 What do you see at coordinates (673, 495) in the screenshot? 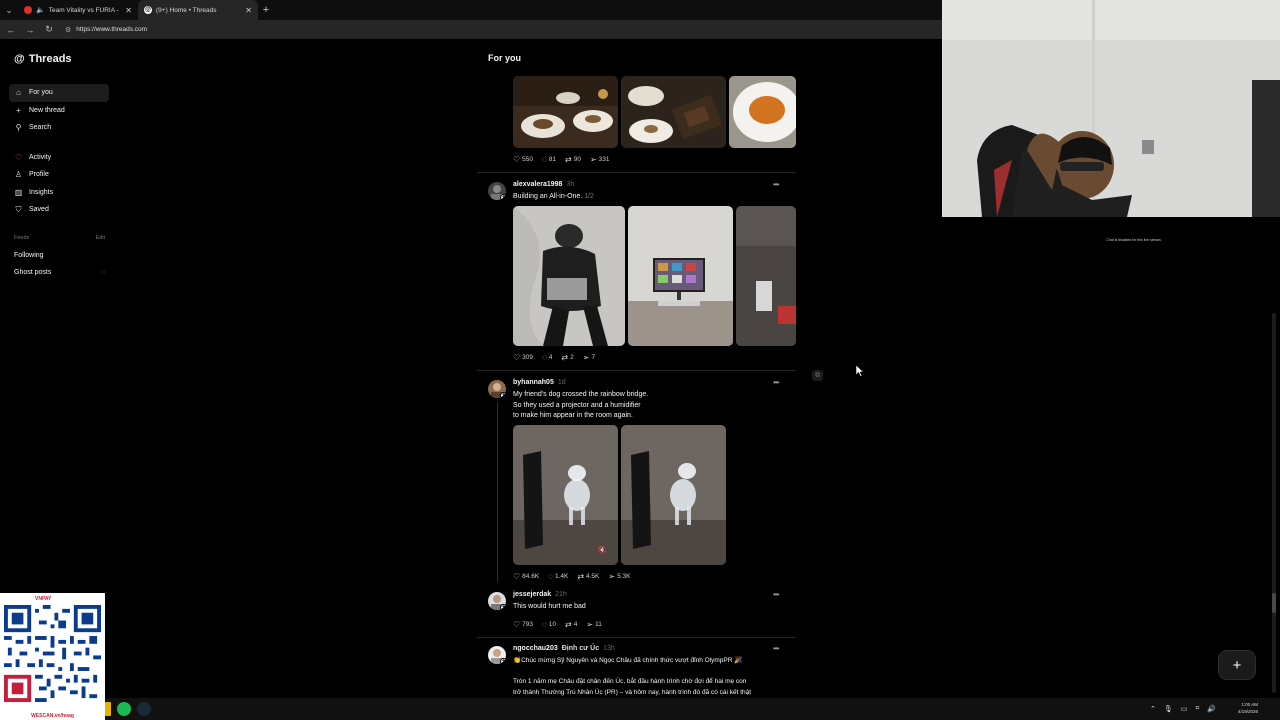
I see `post-video` at bounding box center [673, 495].